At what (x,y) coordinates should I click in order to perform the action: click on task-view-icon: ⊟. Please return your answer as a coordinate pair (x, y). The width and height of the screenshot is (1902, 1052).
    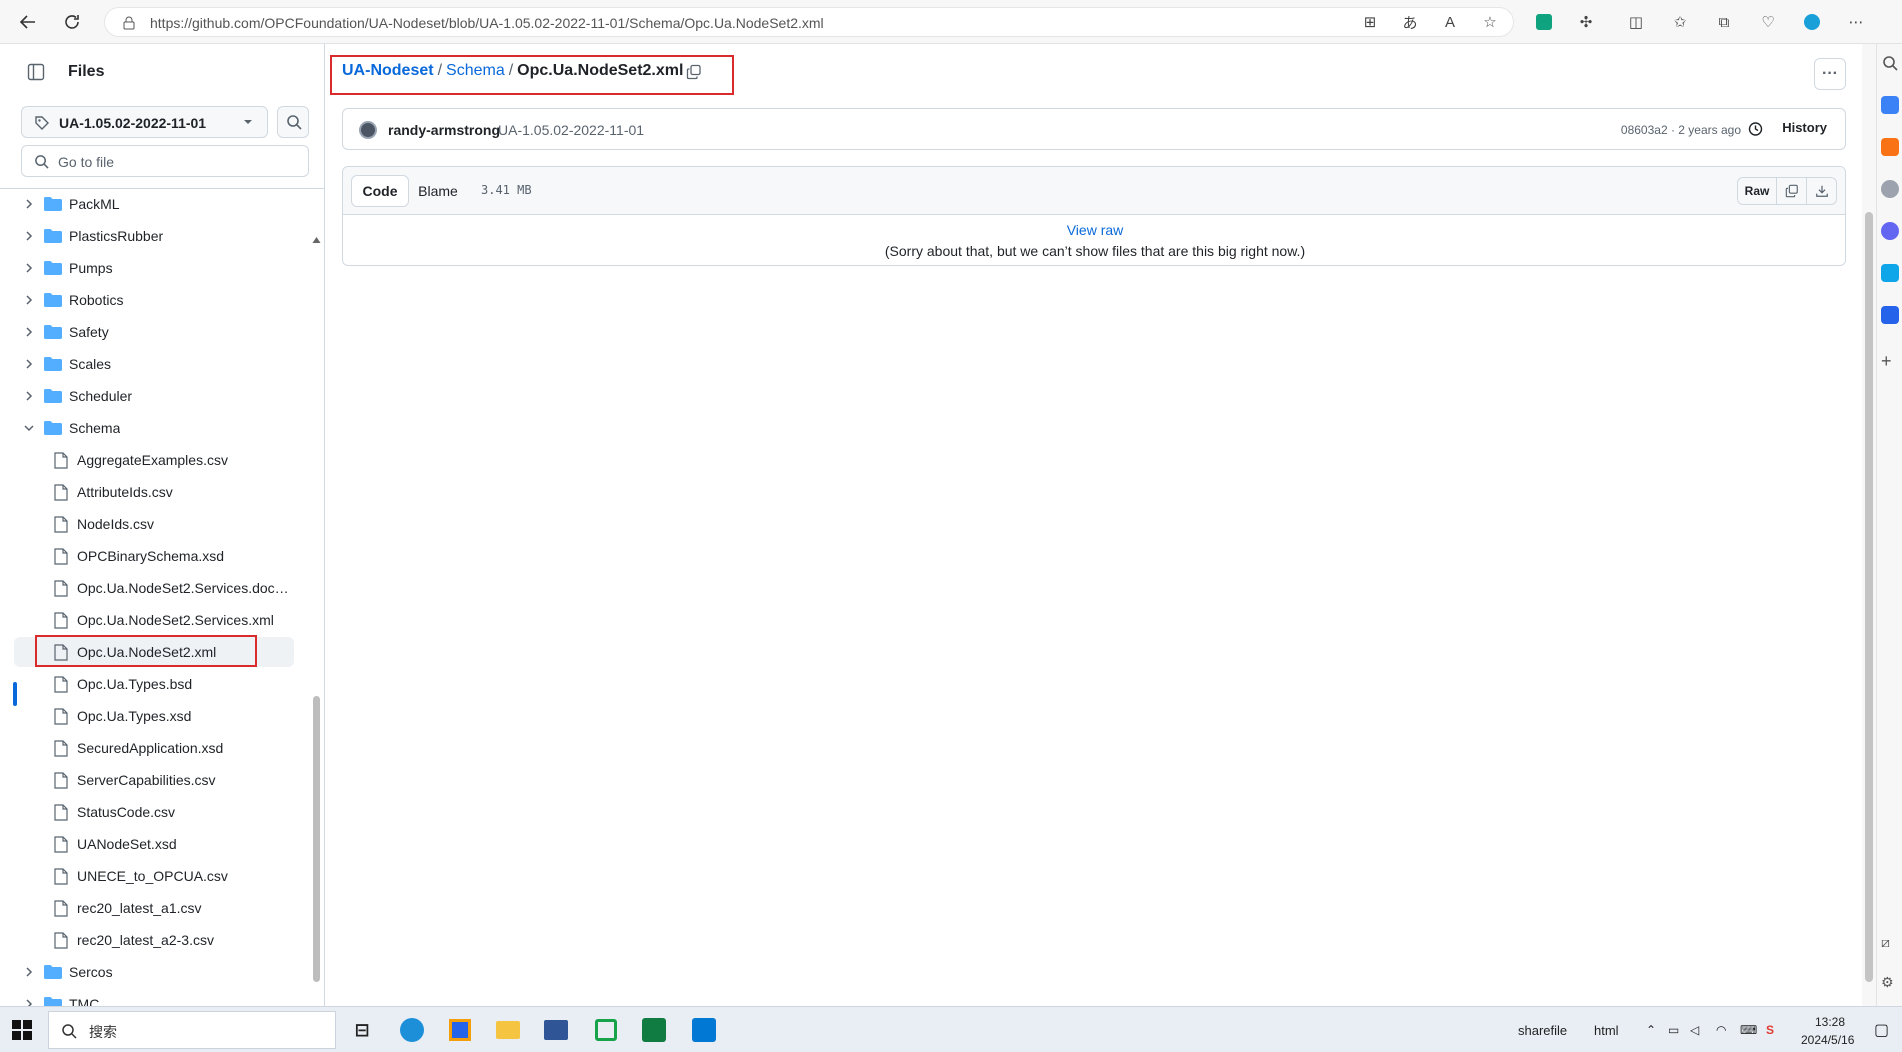
    Looking at the image, I should click on (362, 1030).